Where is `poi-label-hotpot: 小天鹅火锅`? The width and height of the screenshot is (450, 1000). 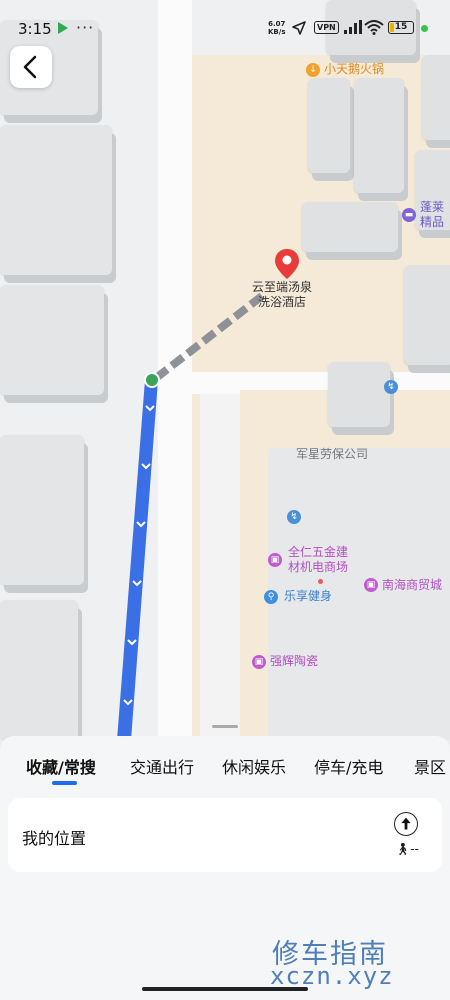 poi-label-hotpot: 小天鹅火锅 is located at coordinates (354, 69).